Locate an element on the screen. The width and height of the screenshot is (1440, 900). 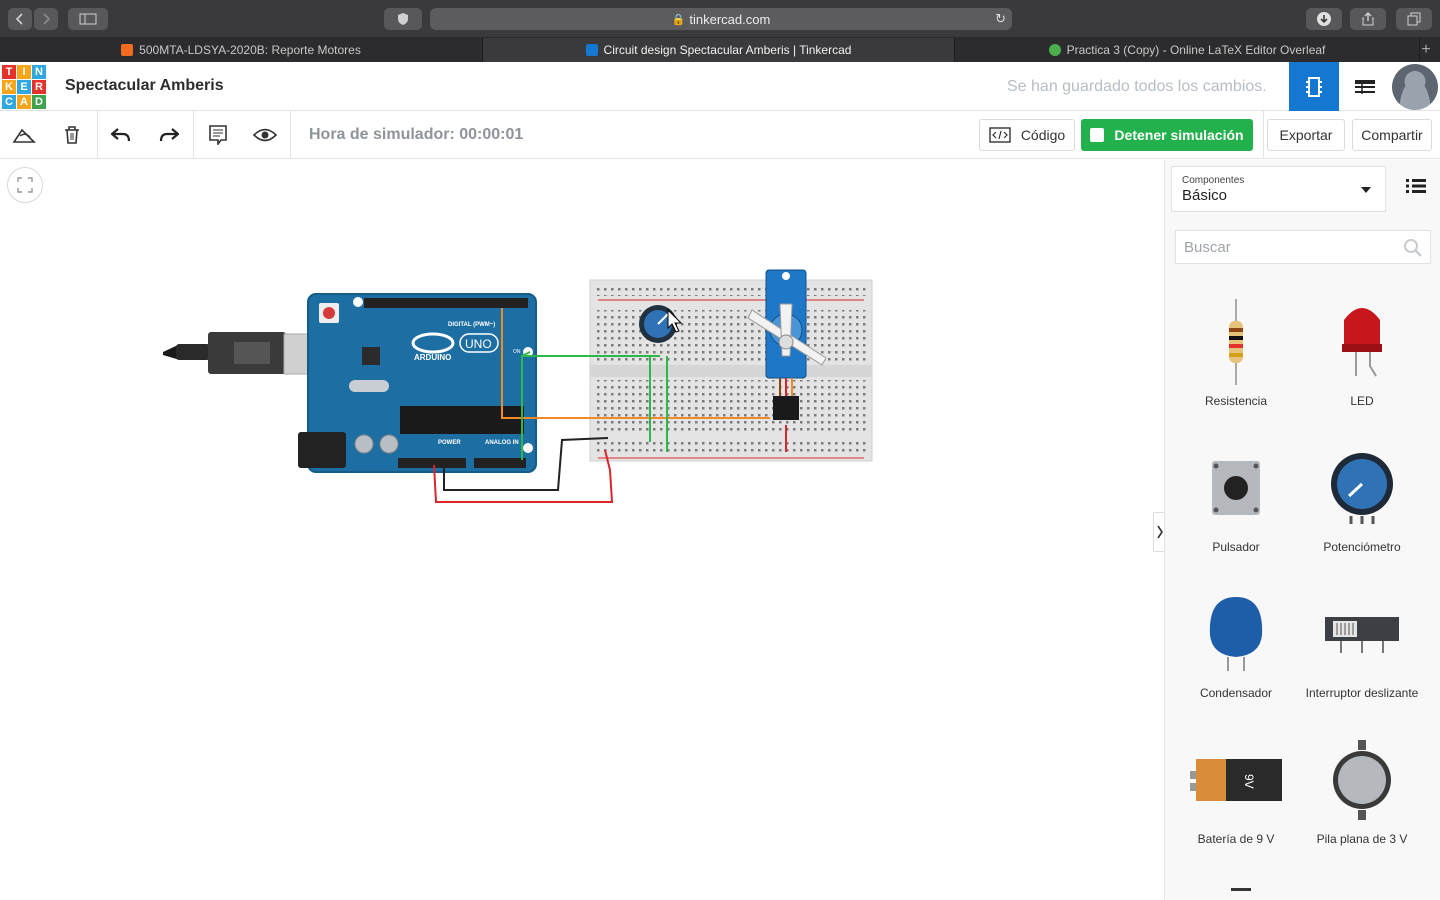
component-label: Condensador is located at coordinates (1236, 693).